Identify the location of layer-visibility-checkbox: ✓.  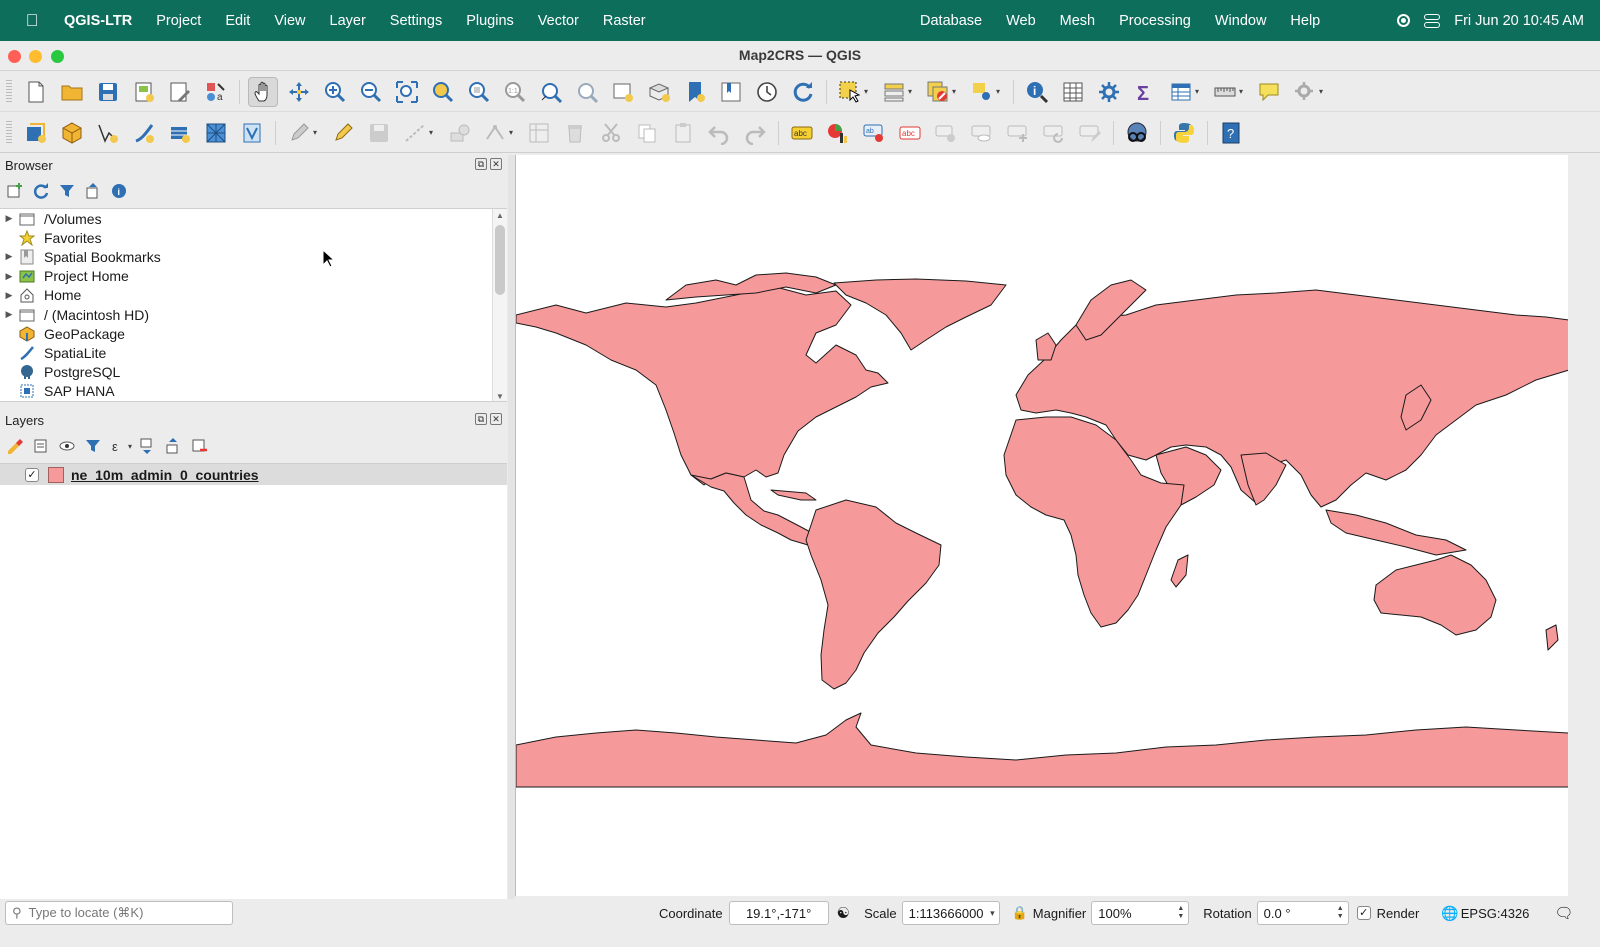
(32, 474).